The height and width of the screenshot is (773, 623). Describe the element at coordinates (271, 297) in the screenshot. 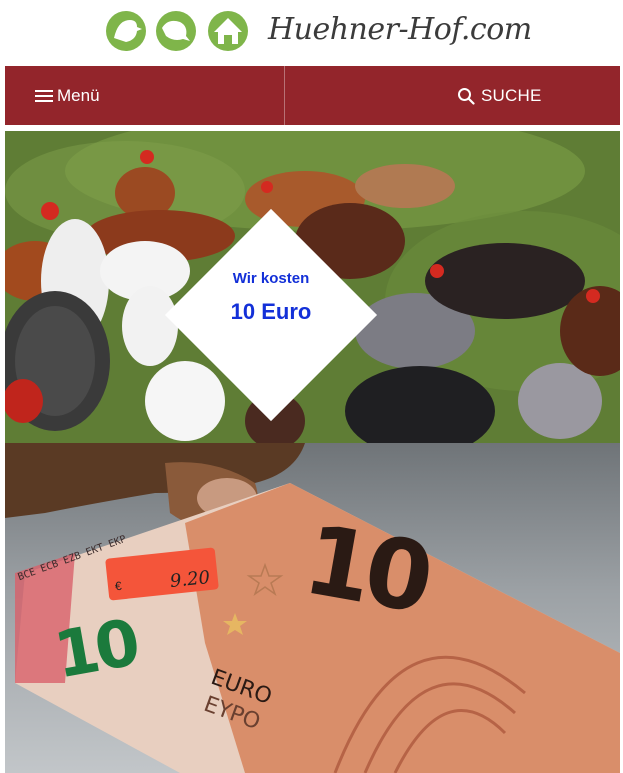

I see `price-badge-text: Wir kosten 10 Euro` at that location.